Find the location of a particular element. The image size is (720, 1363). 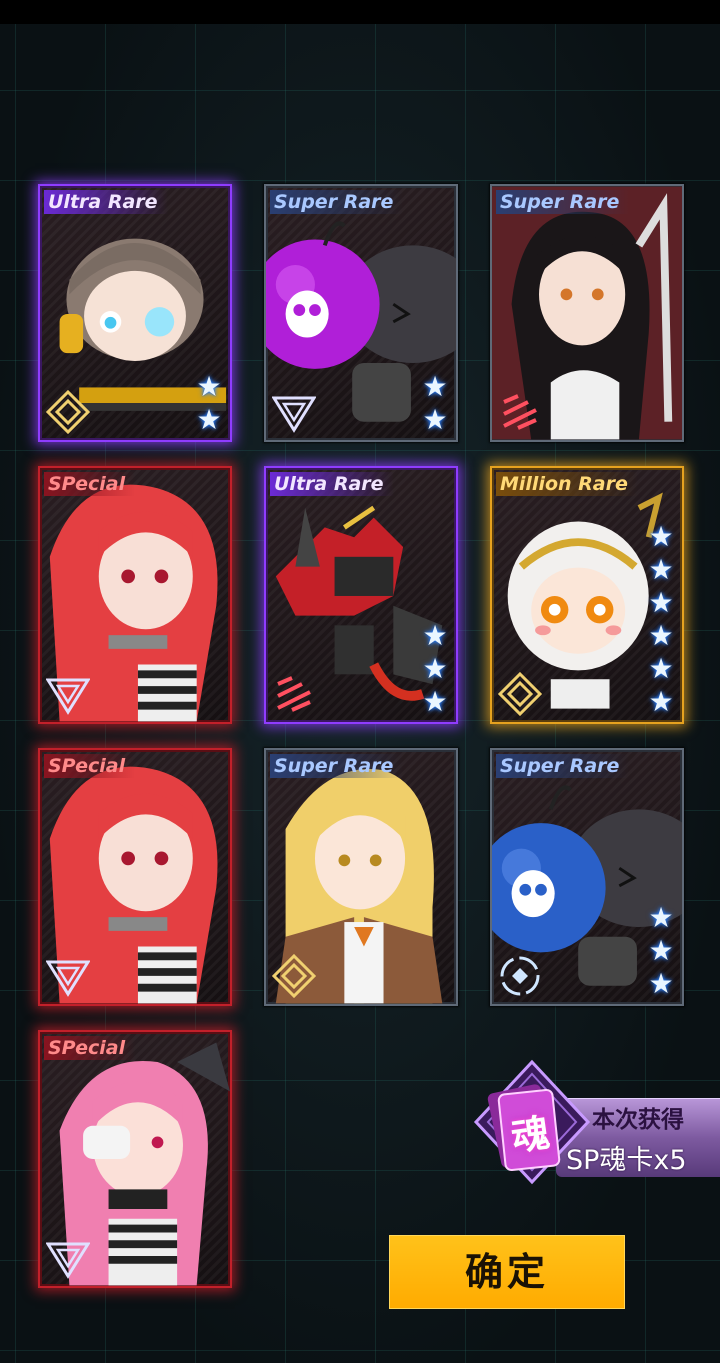

soul-char: 魂 is located at coordinates (530, 1135).